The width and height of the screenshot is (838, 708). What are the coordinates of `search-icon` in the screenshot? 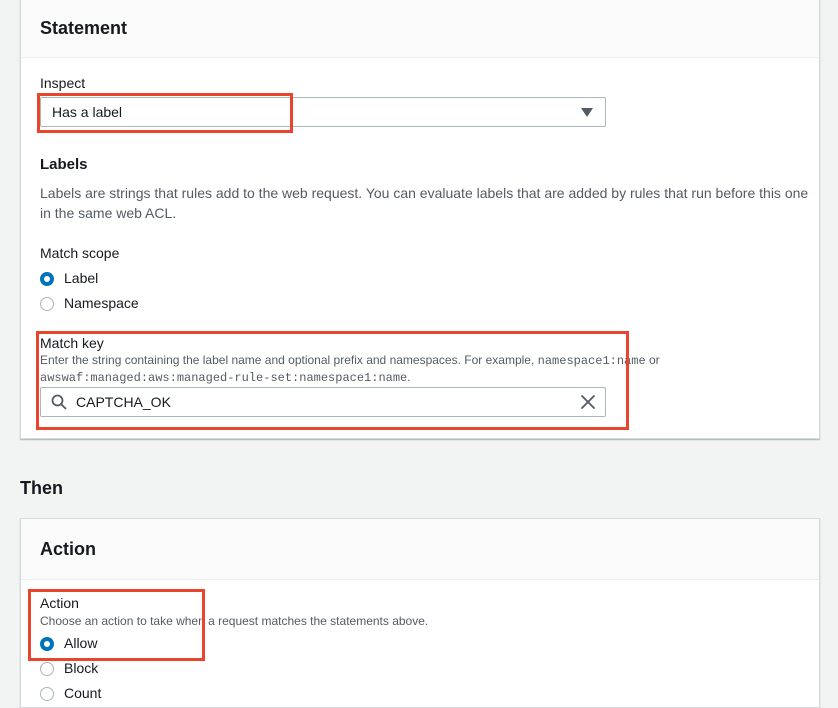 It's located at (59, 402).